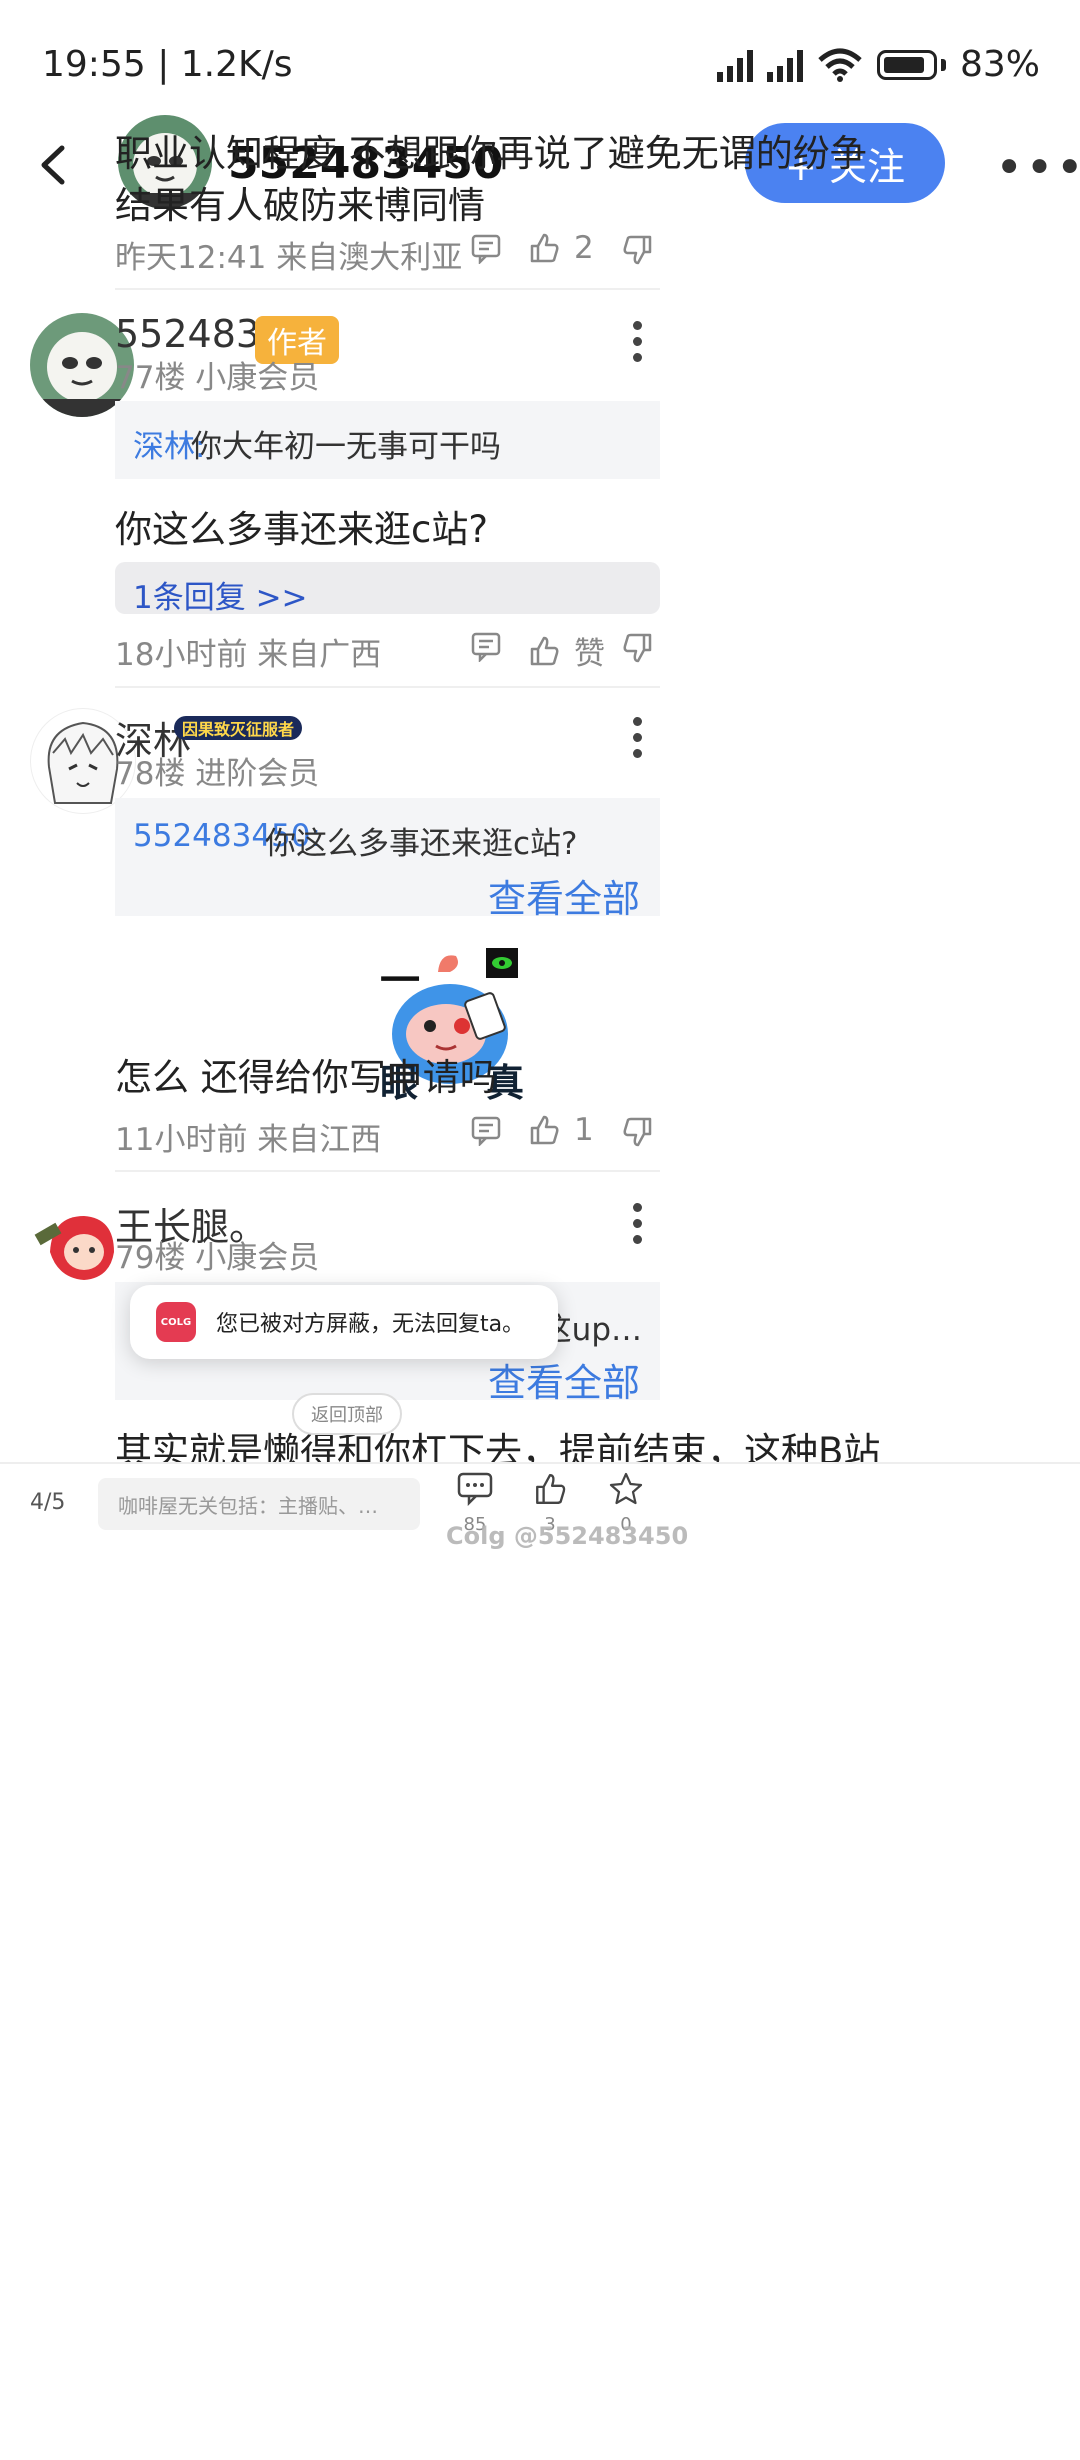  What do you see at coordinates (289, 258) in the screenshot?
I see `comment-meta: 昨天12:41 来自澳大利亚` at bounding box center [289, 258].